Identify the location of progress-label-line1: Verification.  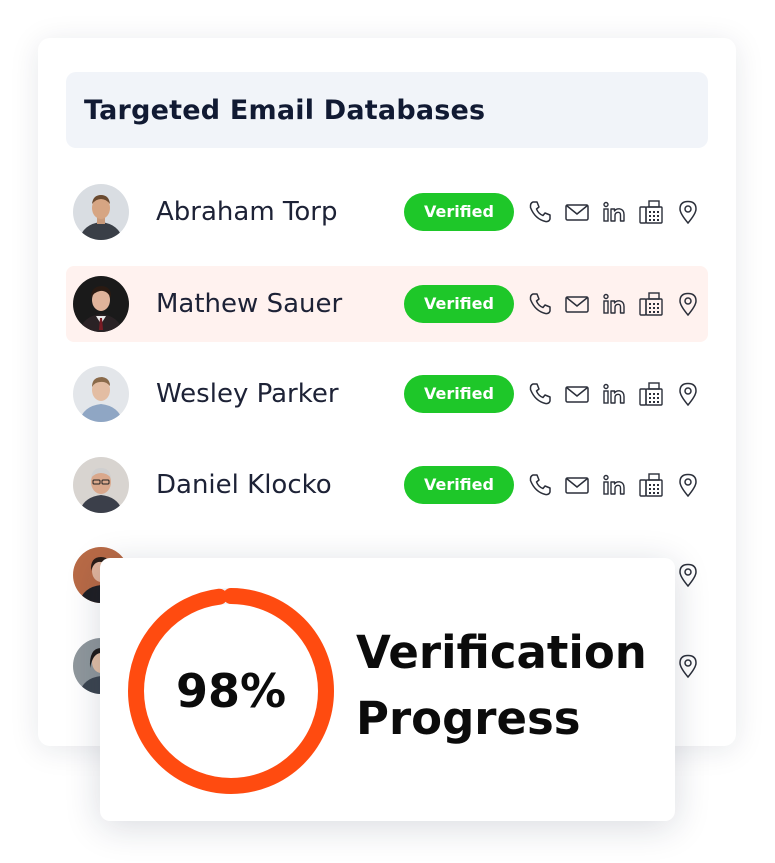
(501, 652).